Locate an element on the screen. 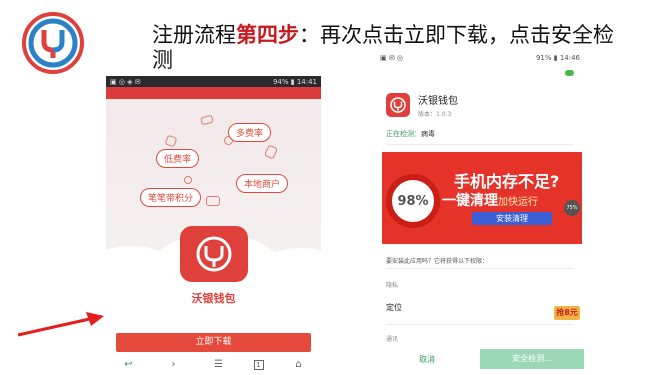 The height and width of the screenshot is (375, 667). cancel-button: 取消 is located at coordinates (427, 359).